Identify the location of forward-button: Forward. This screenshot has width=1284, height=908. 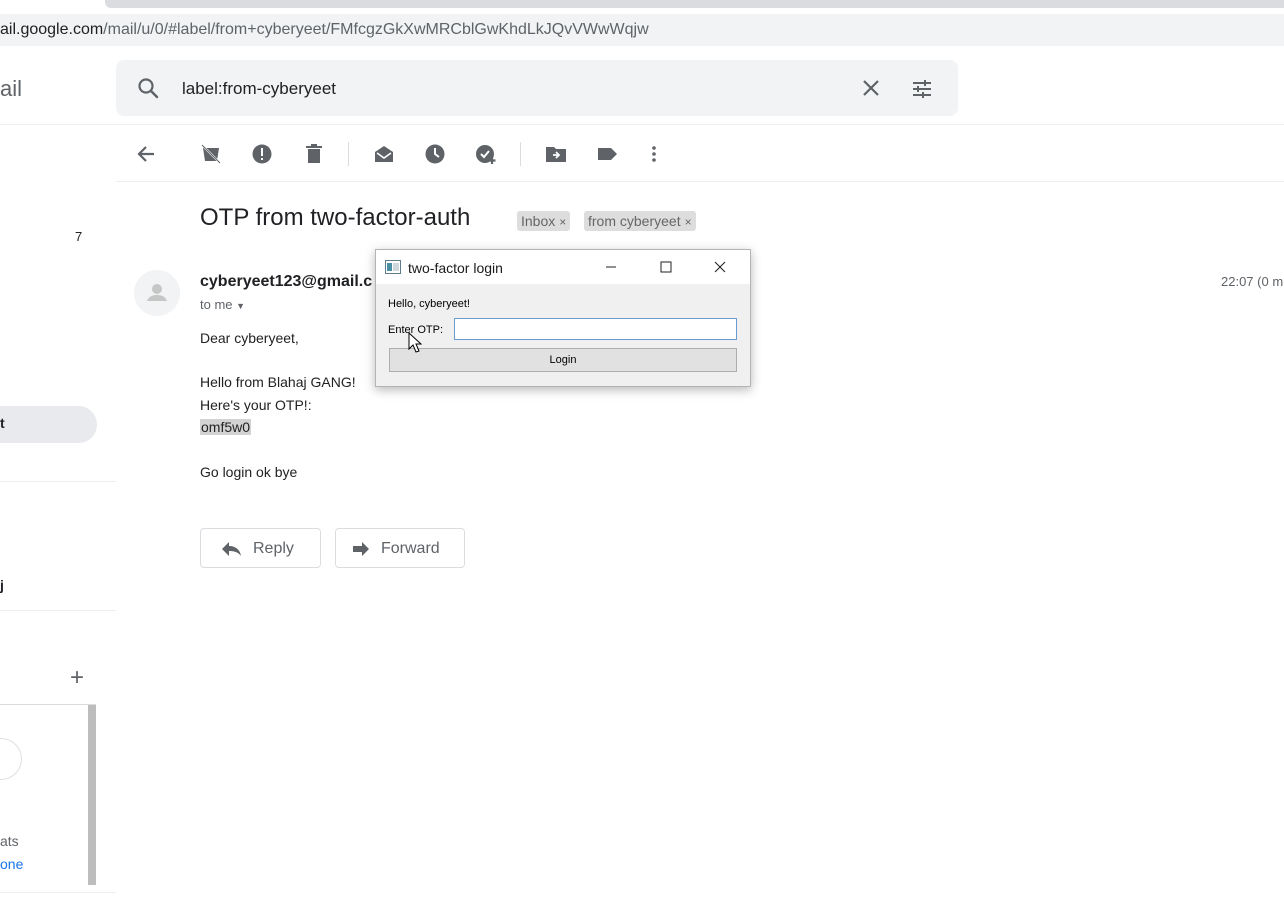
(400, 548).